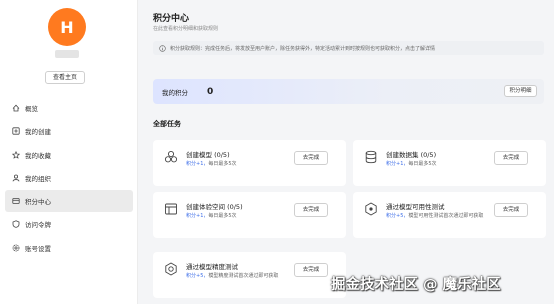  I want to click on sidebar-item-label: 访问令牌, so click(38, 225).